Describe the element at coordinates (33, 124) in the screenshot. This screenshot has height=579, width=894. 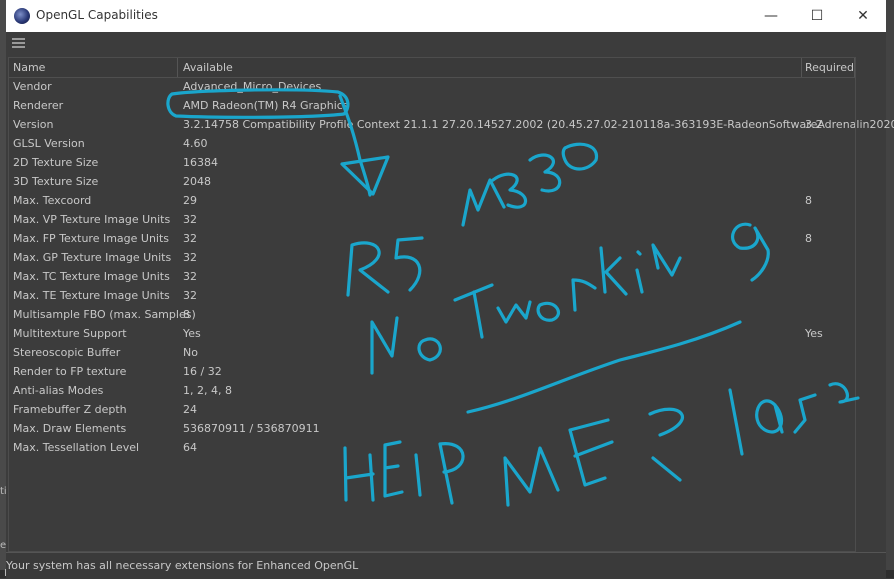
I see `capability-name: Version` at that location.